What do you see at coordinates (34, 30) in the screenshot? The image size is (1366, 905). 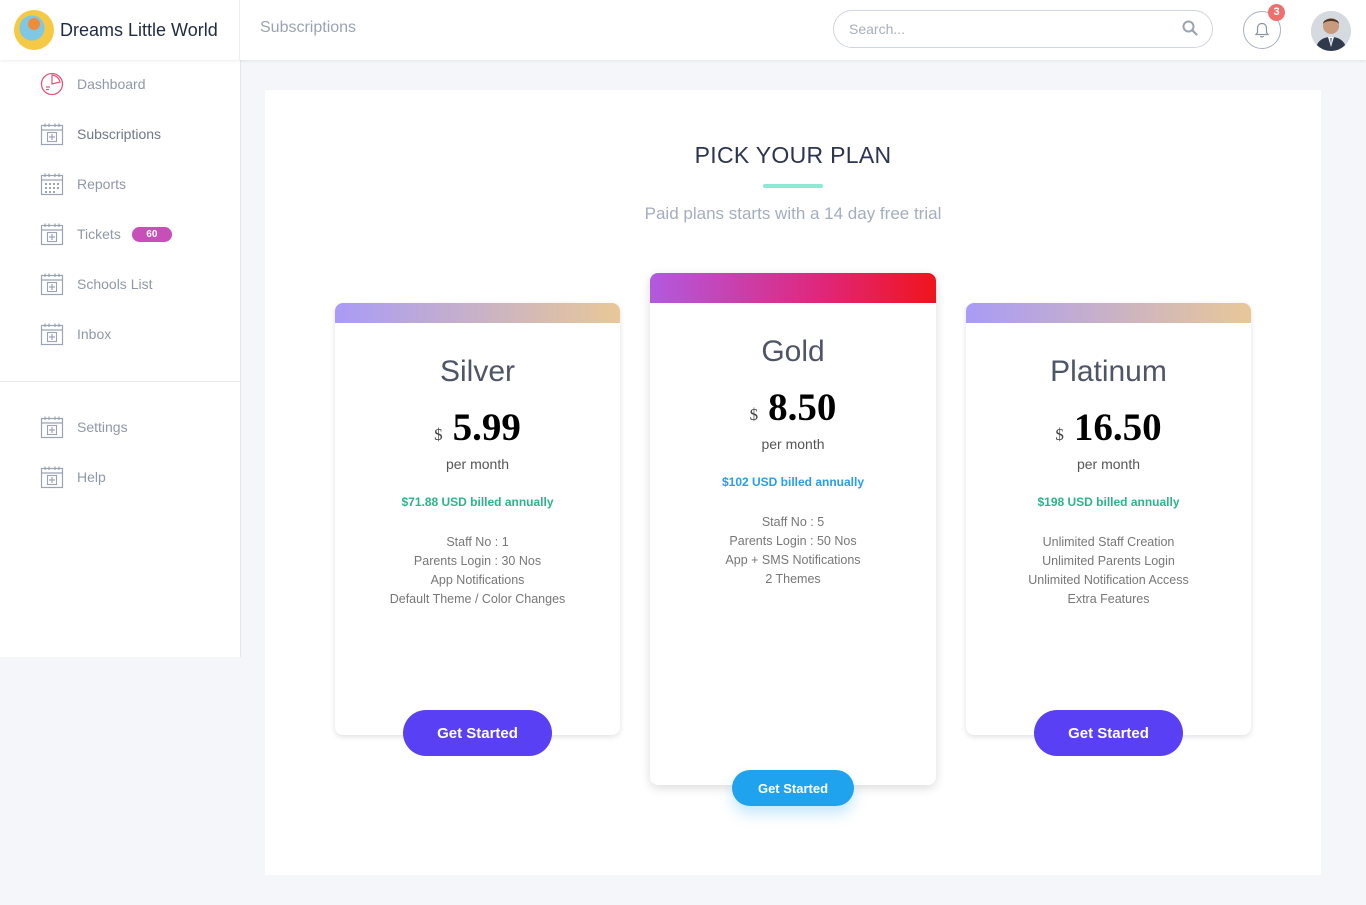 I see `brand-logo` at bounding box center [34, 30].